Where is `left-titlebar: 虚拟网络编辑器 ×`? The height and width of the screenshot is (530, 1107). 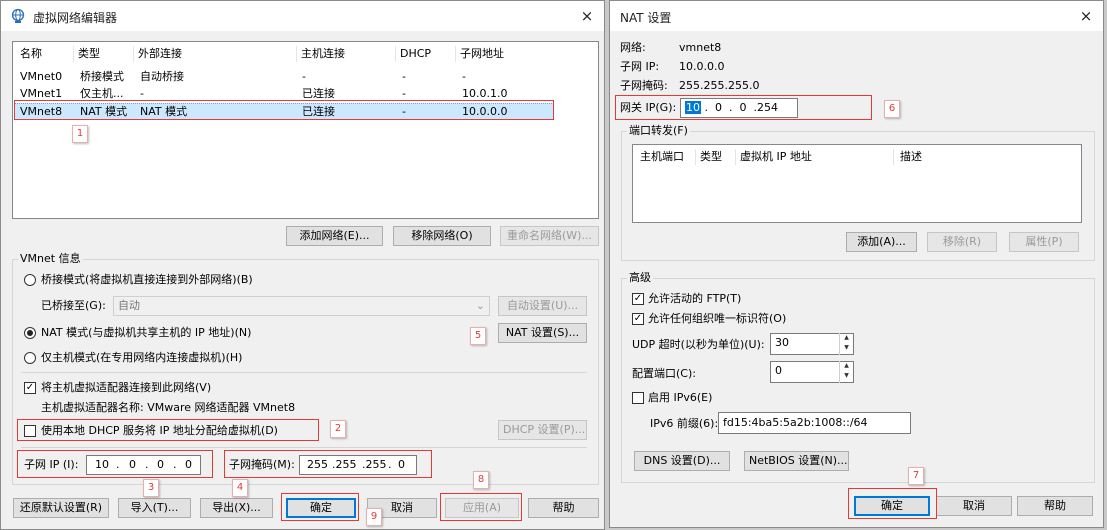
left-titlebar: 虚拟网络编辑器 × is located at coordinates (302, 16).